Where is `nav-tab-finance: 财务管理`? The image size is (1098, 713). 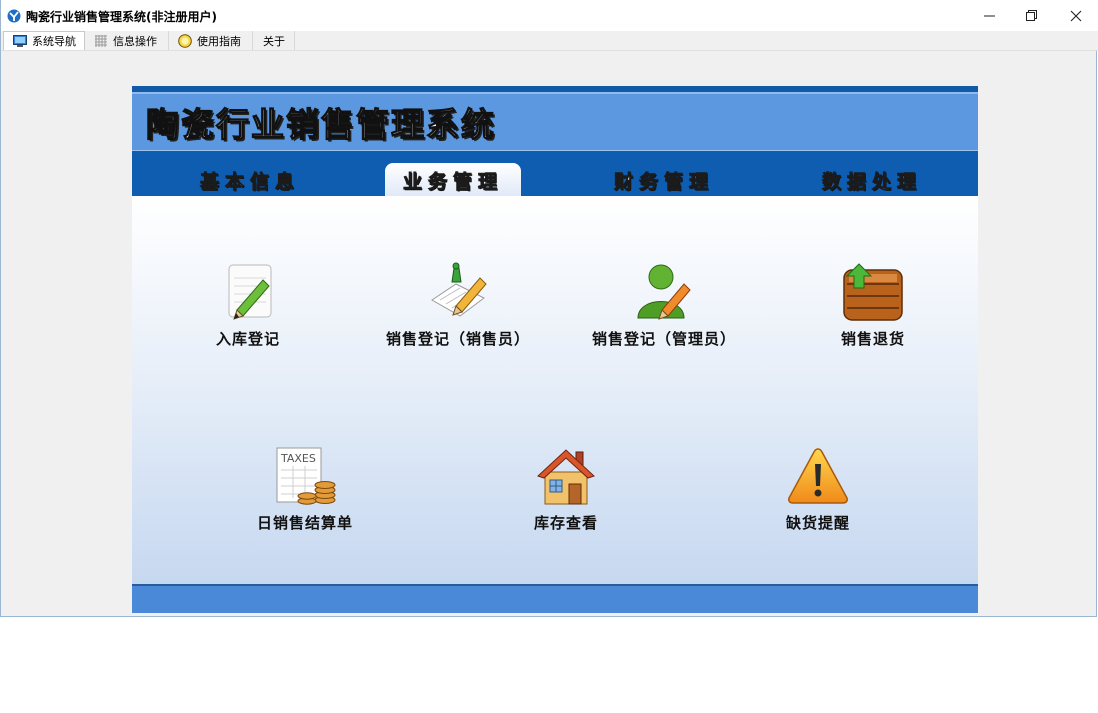 nav-tab-finance: 财务管理 is located at coordinates (664, 180).